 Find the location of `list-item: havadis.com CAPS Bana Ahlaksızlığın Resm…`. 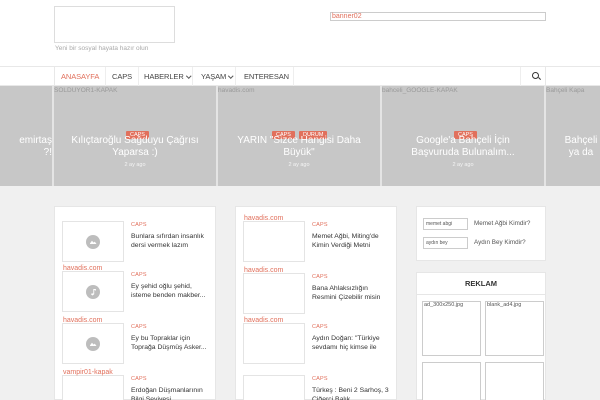

list-item: havadis.com CAPS Bana Ahlaksızlığın Resm… is located at coordinates (318, 292).